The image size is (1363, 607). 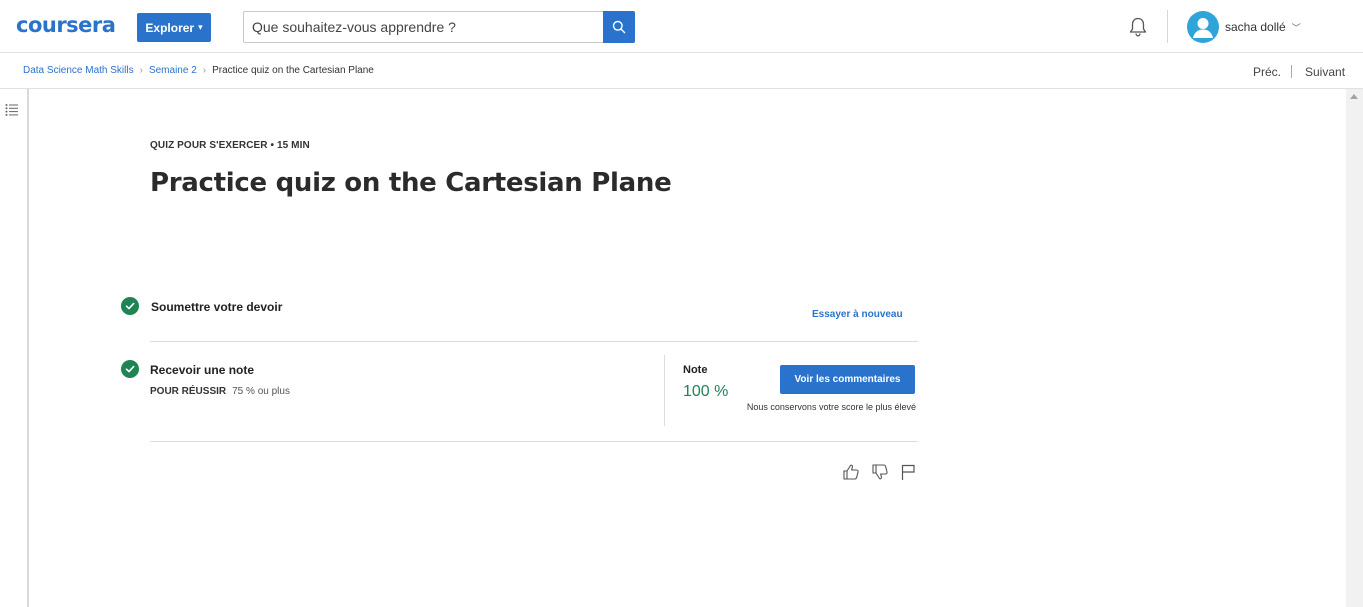 What do you see at coordinates (261, 391) in the screenshot?
I see `pass-value: 75 % ou plus` at bounding box center [261, 391].